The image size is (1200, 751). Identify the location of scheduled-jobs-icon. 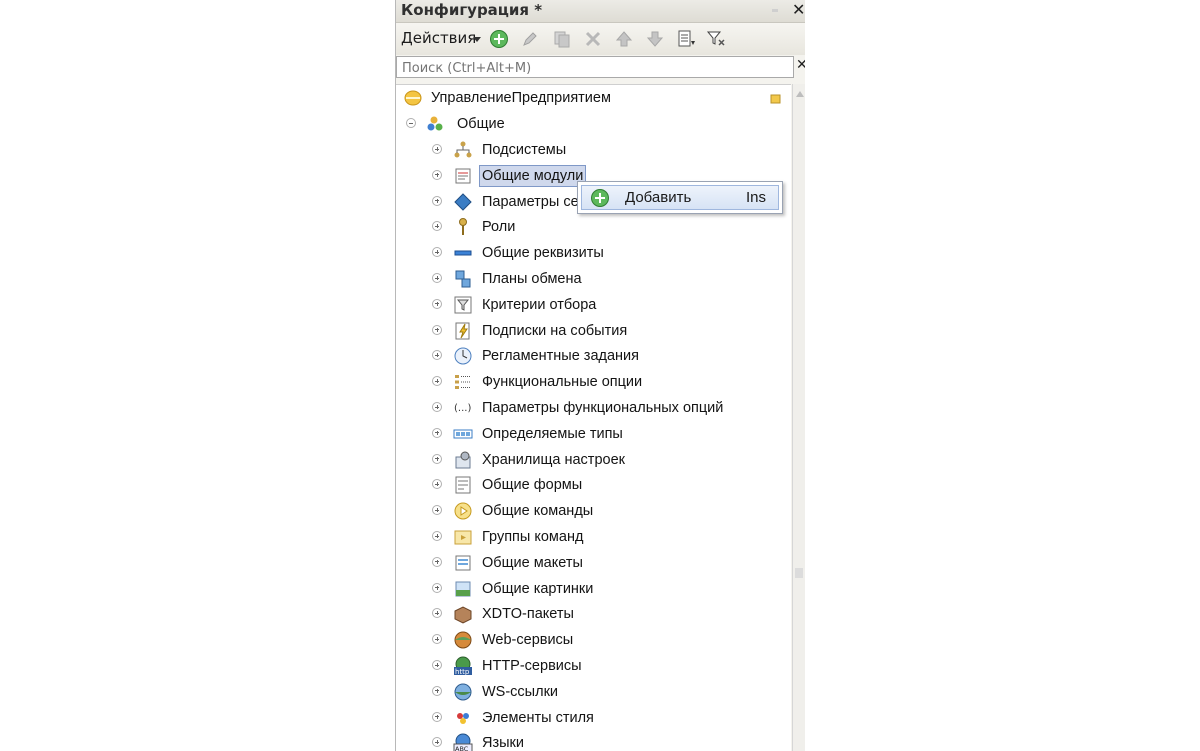
(463, 356).